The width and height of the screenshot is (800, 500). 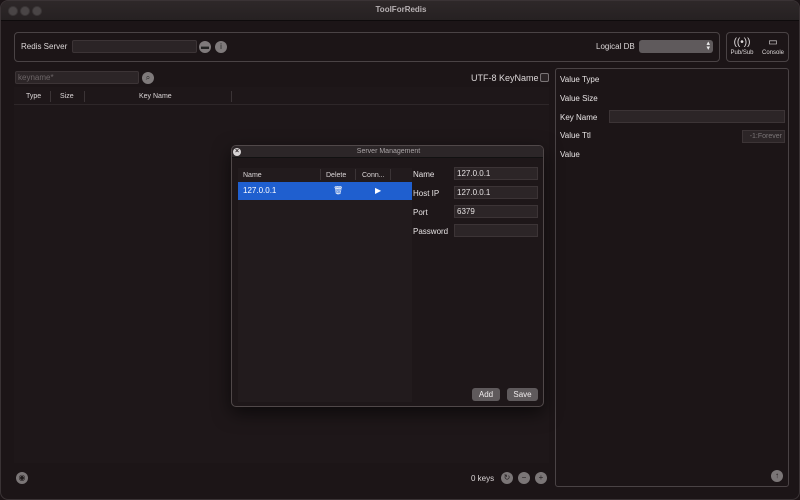 I want to click on add-key-icon: +, so click(x=541, y=478).